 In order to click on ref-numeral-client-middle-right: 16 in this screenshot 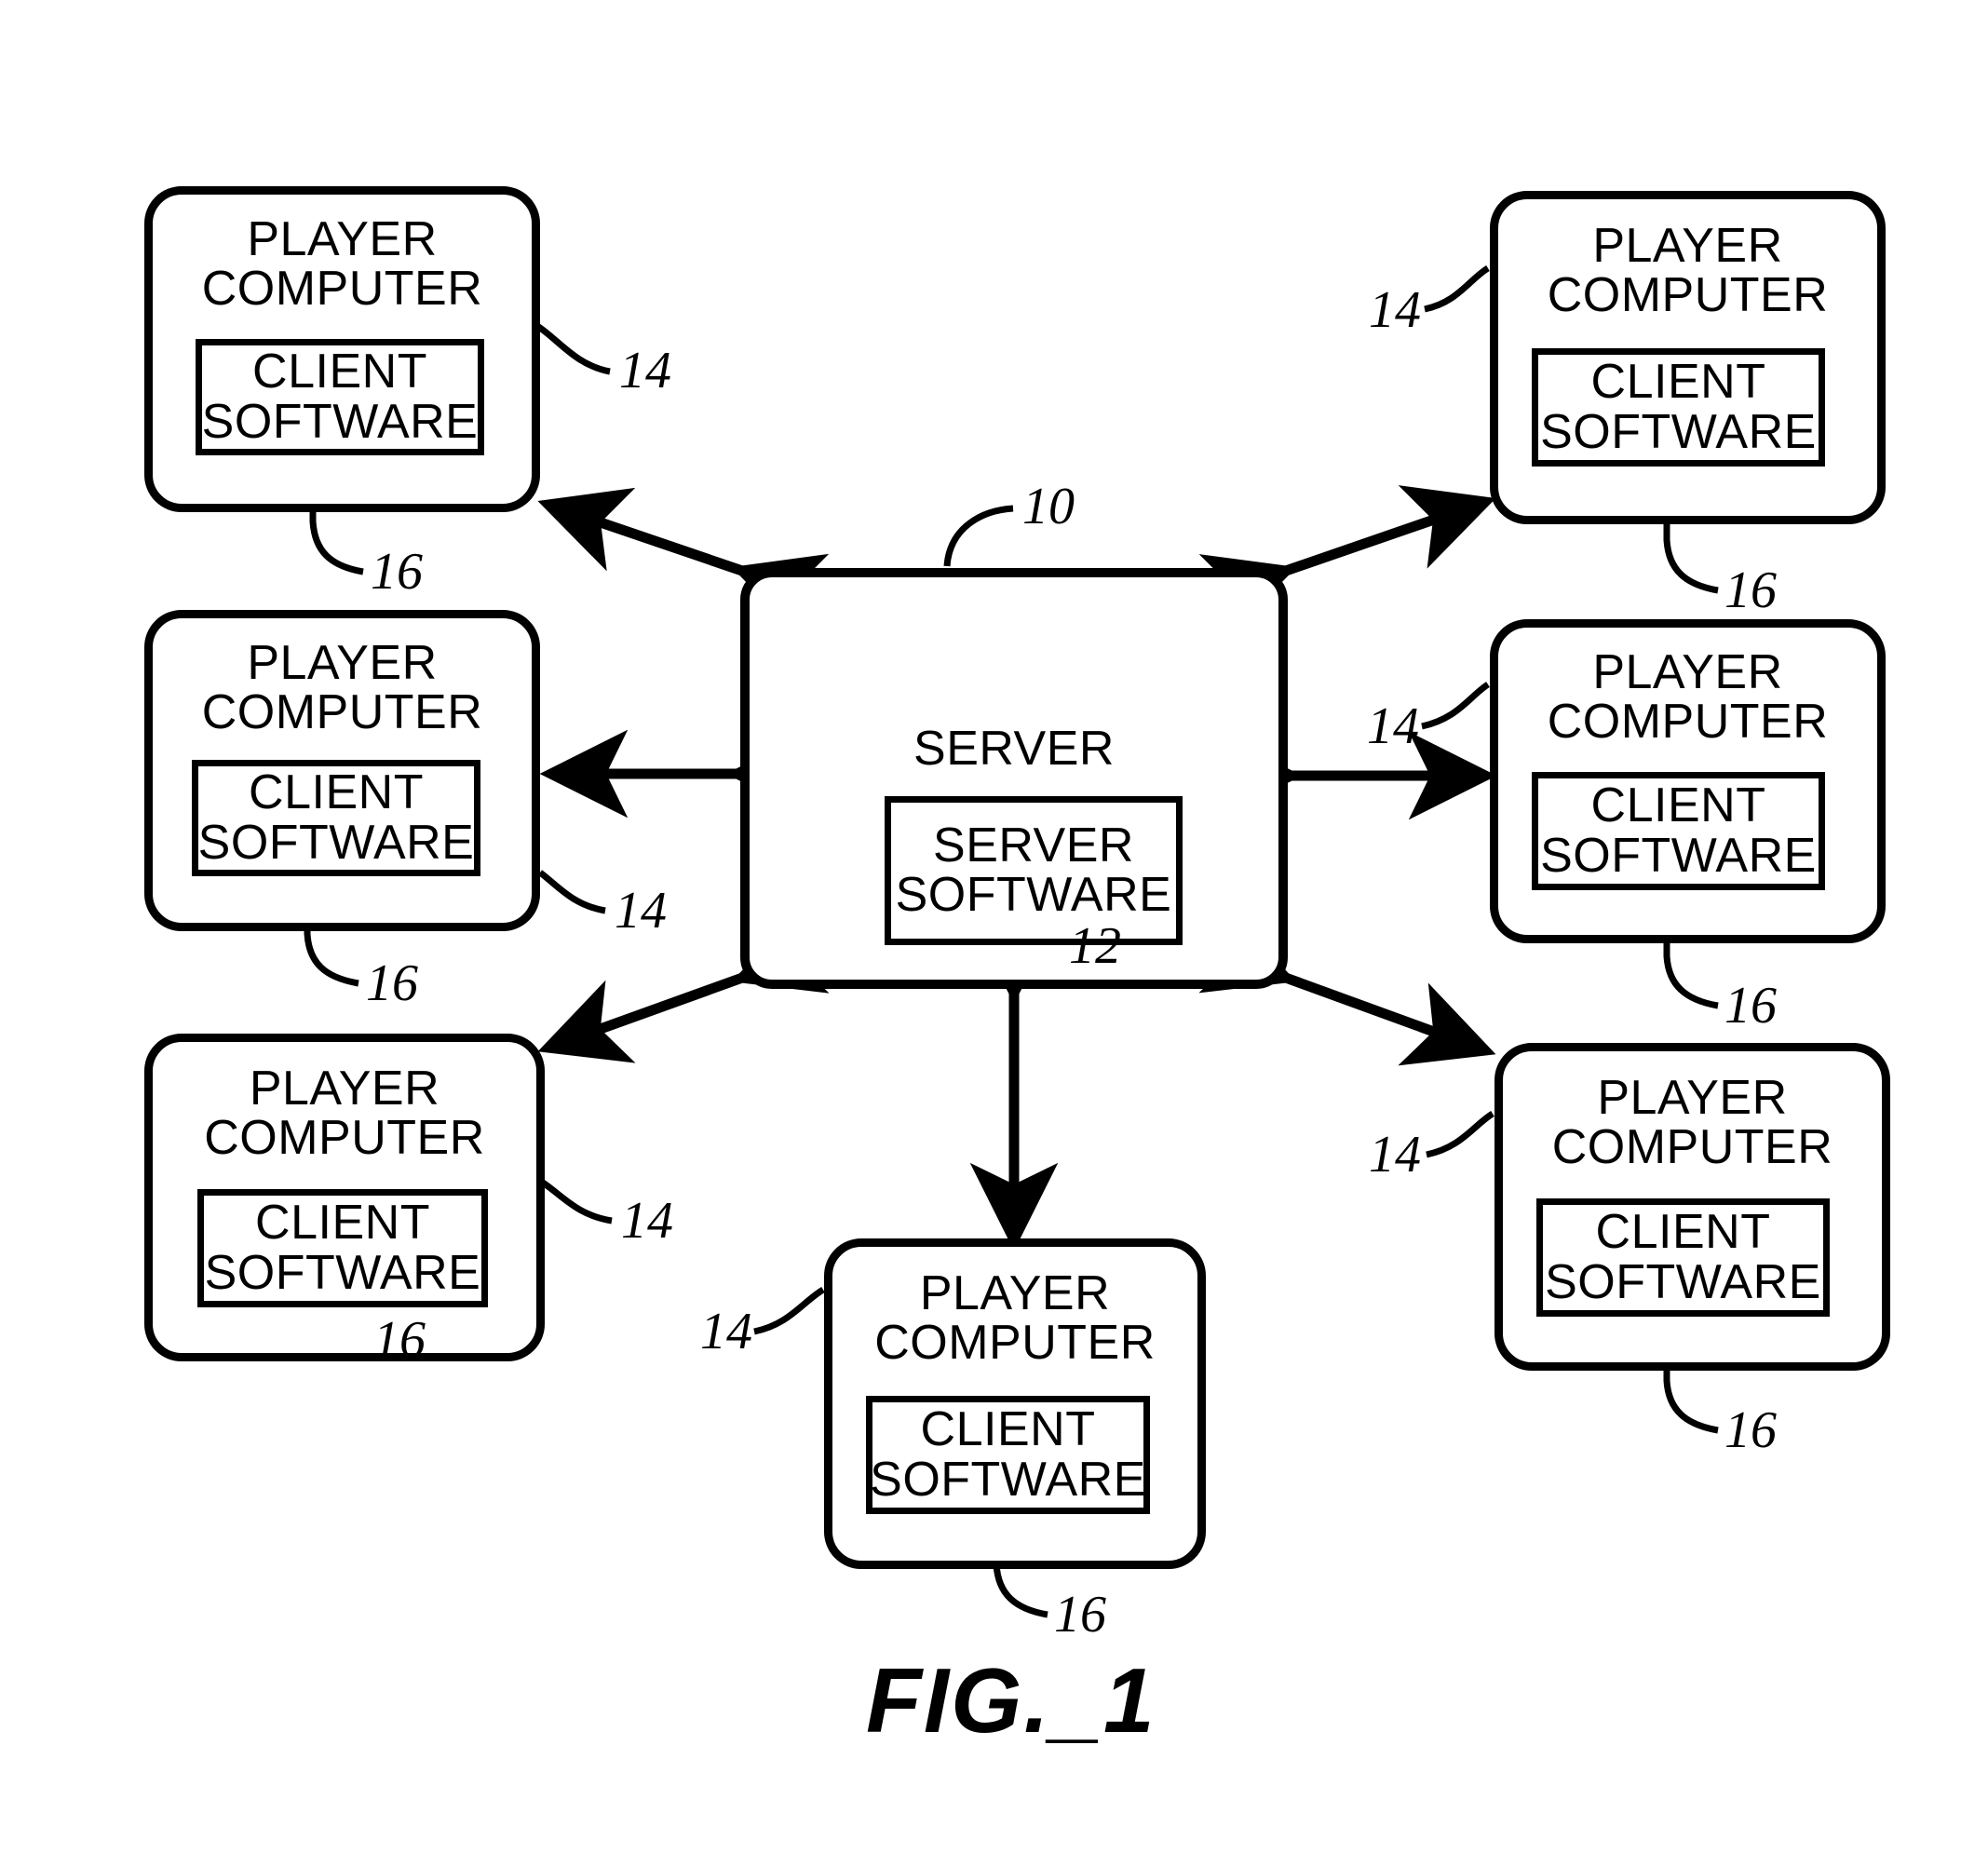, I will do `click(1750, 1006)`.